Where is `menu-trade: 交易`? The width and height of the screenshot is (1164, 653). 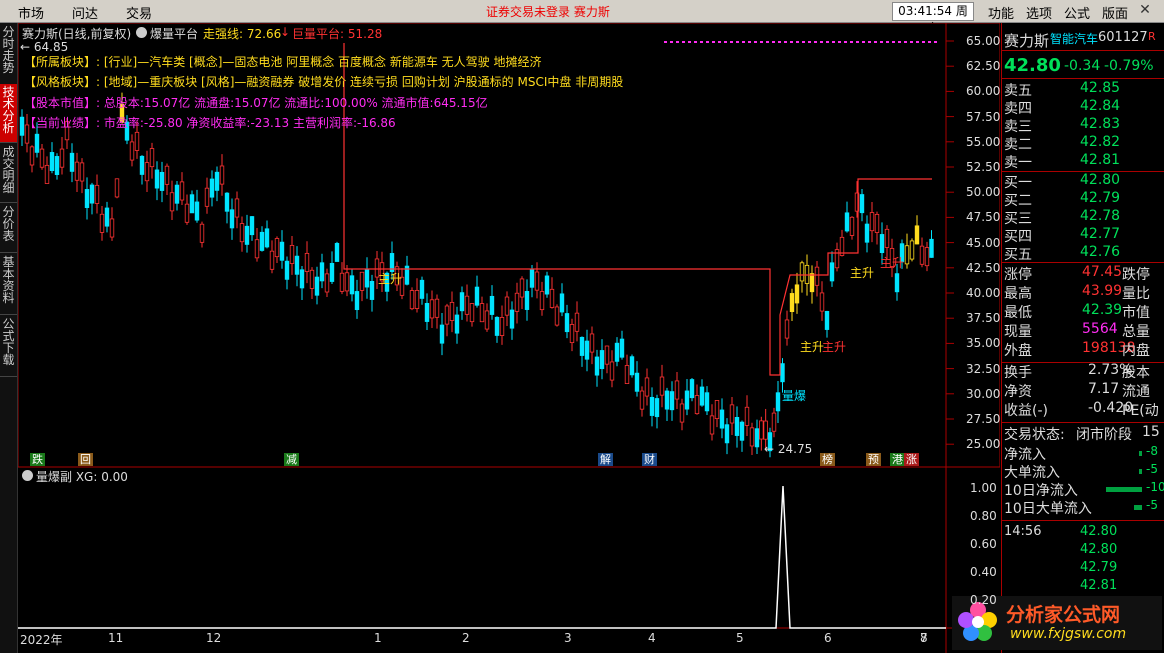
menu-trade: 交易 is located at coordinates (139, 12).